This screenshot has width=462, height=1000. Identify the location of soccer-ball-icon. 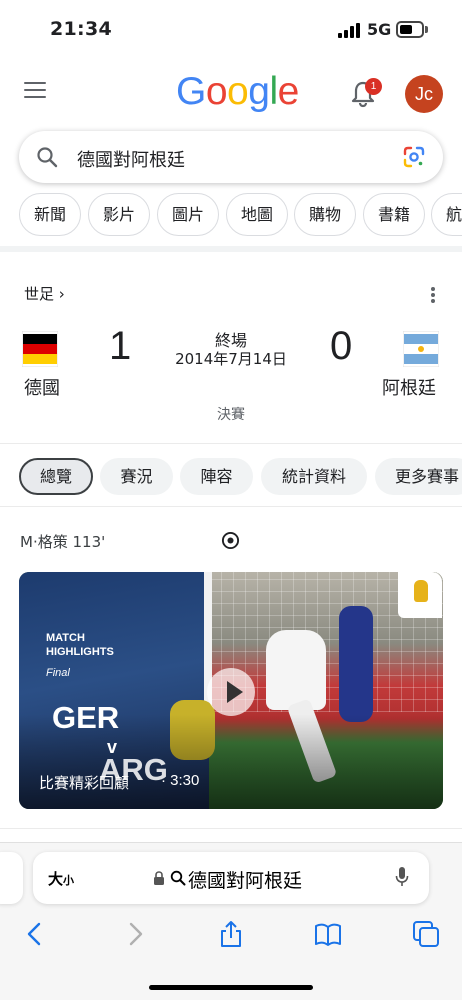
(230, 540).